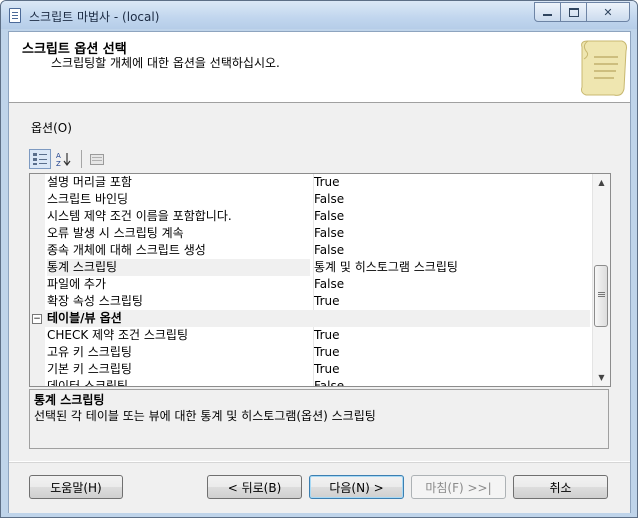 The width and height of the screenshot is (638, 518). I want to click on property-name: 기본 키 스크립팅, so click(89, 369).